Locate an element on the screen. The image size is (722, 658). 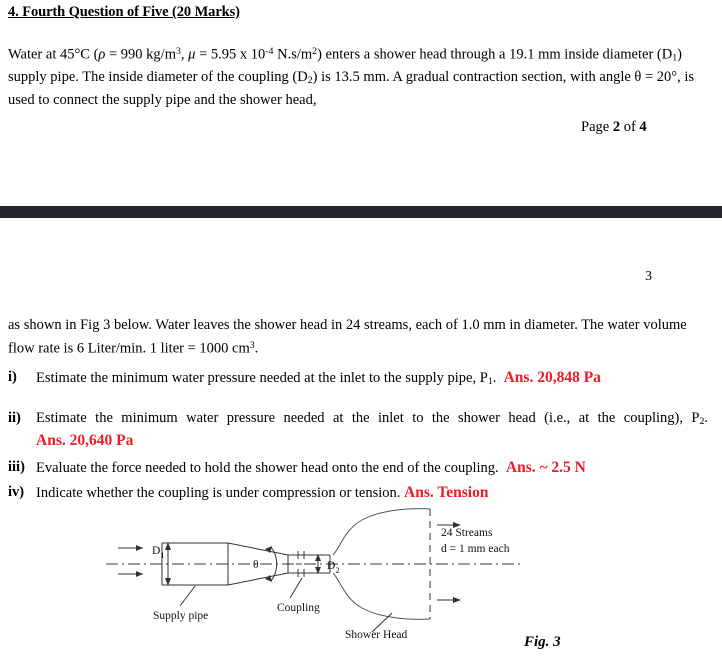
page-current: 2 is located at coordinates (616, 127).